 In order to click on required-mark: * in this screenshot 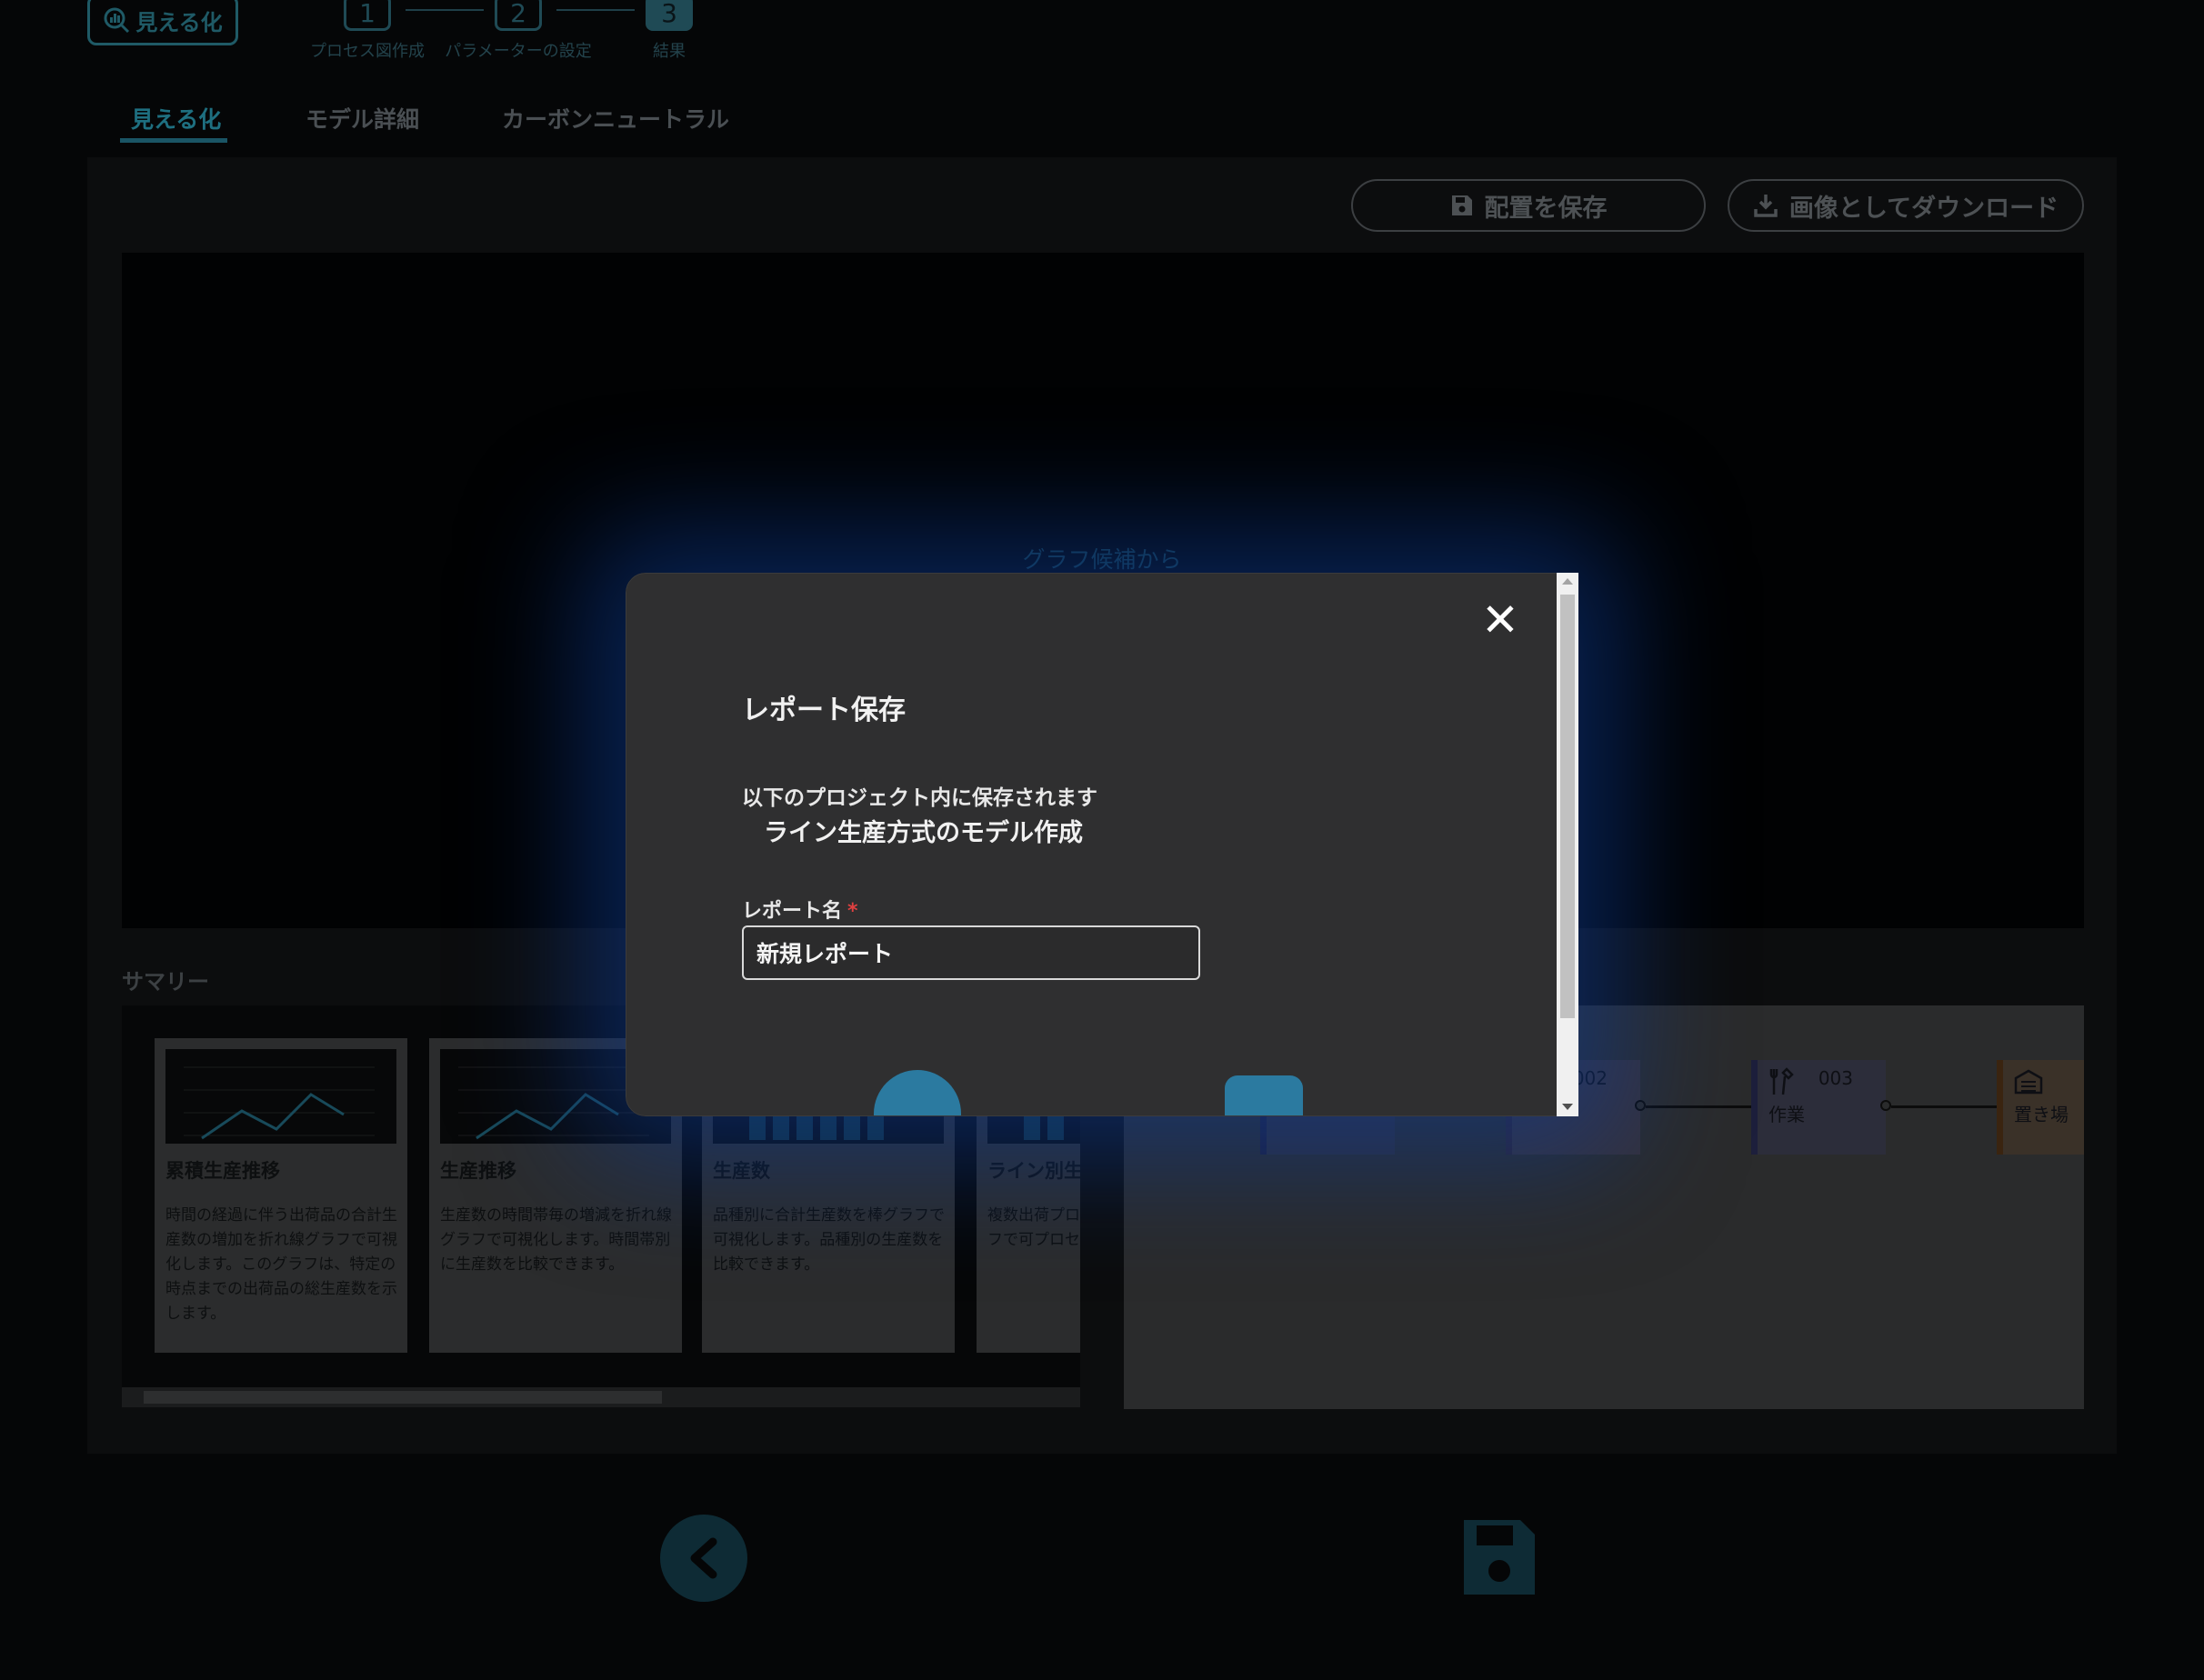, I will do `click(852, 911)`.